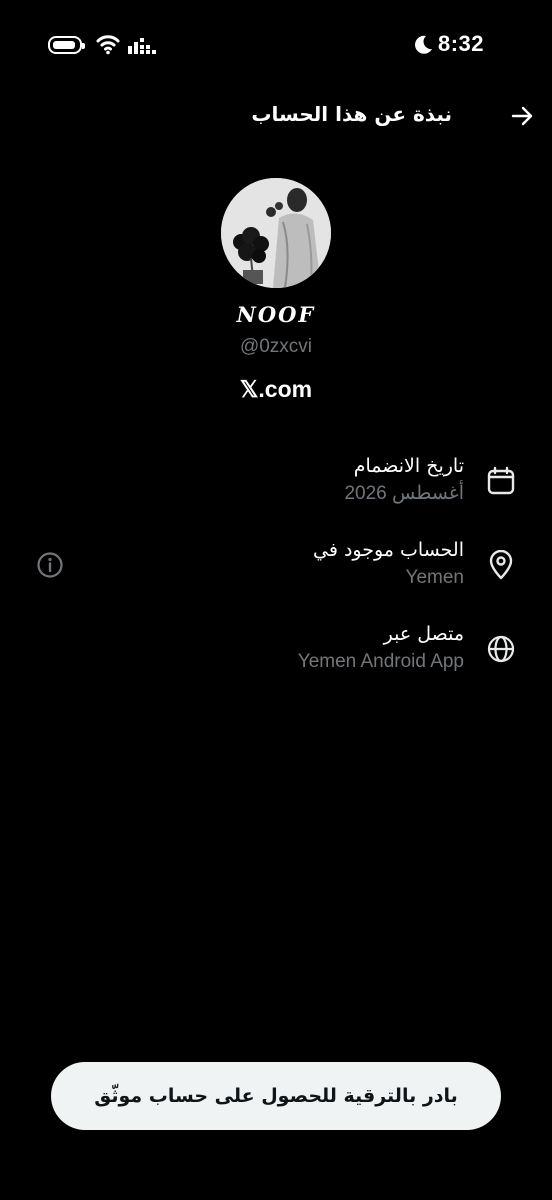 Image resolution: width=552 pixels, height=1200 pixels. Describe the element at coordinates (276, 487) in the screenshot. I see `joined-row: تاريخ الانضمام أغسطس 2026` at that location.